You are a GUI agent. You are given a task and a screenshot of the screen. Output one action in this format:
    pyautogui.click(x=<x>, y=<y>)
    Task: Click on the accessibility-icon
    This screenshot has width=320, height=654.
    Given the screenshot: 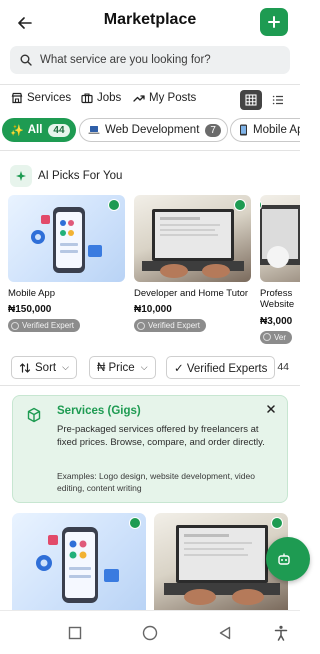 What is the action you would take?
    pyautogui.click(x=281, y=633)
    